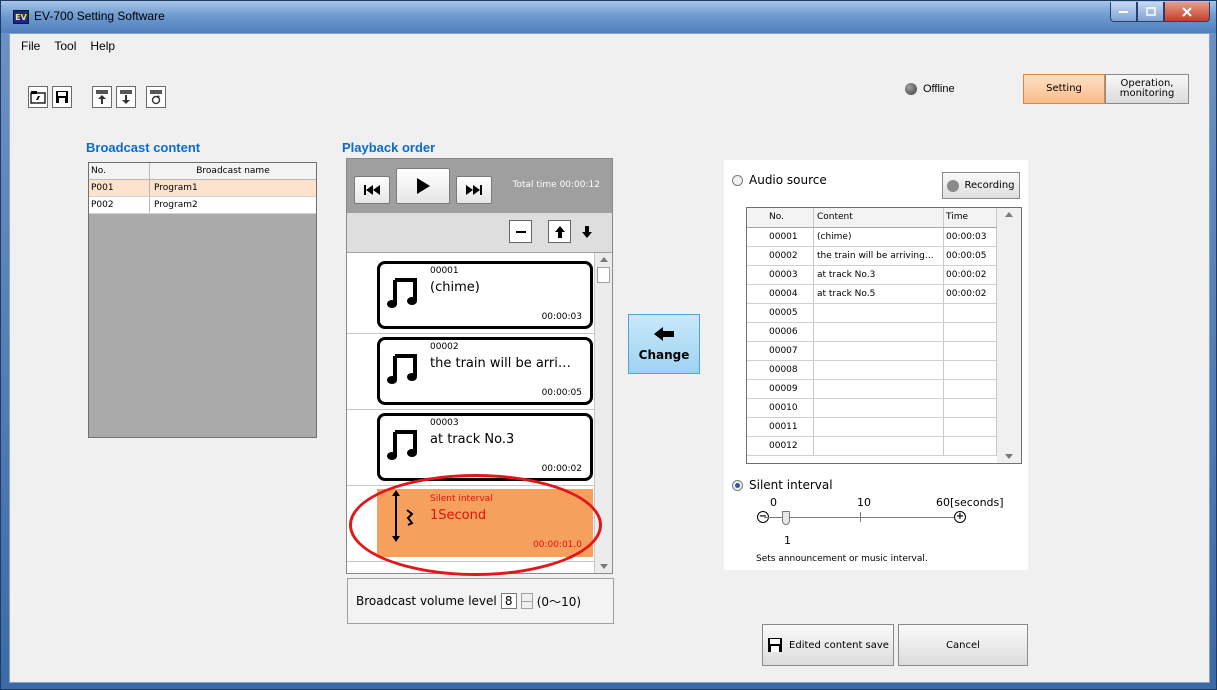 The image size is (1217, 690). Describe the element at coordinates (480, 601) in the screenshot. I see `volume-control: Broadcast volume level 8 (0～10)` at that location.